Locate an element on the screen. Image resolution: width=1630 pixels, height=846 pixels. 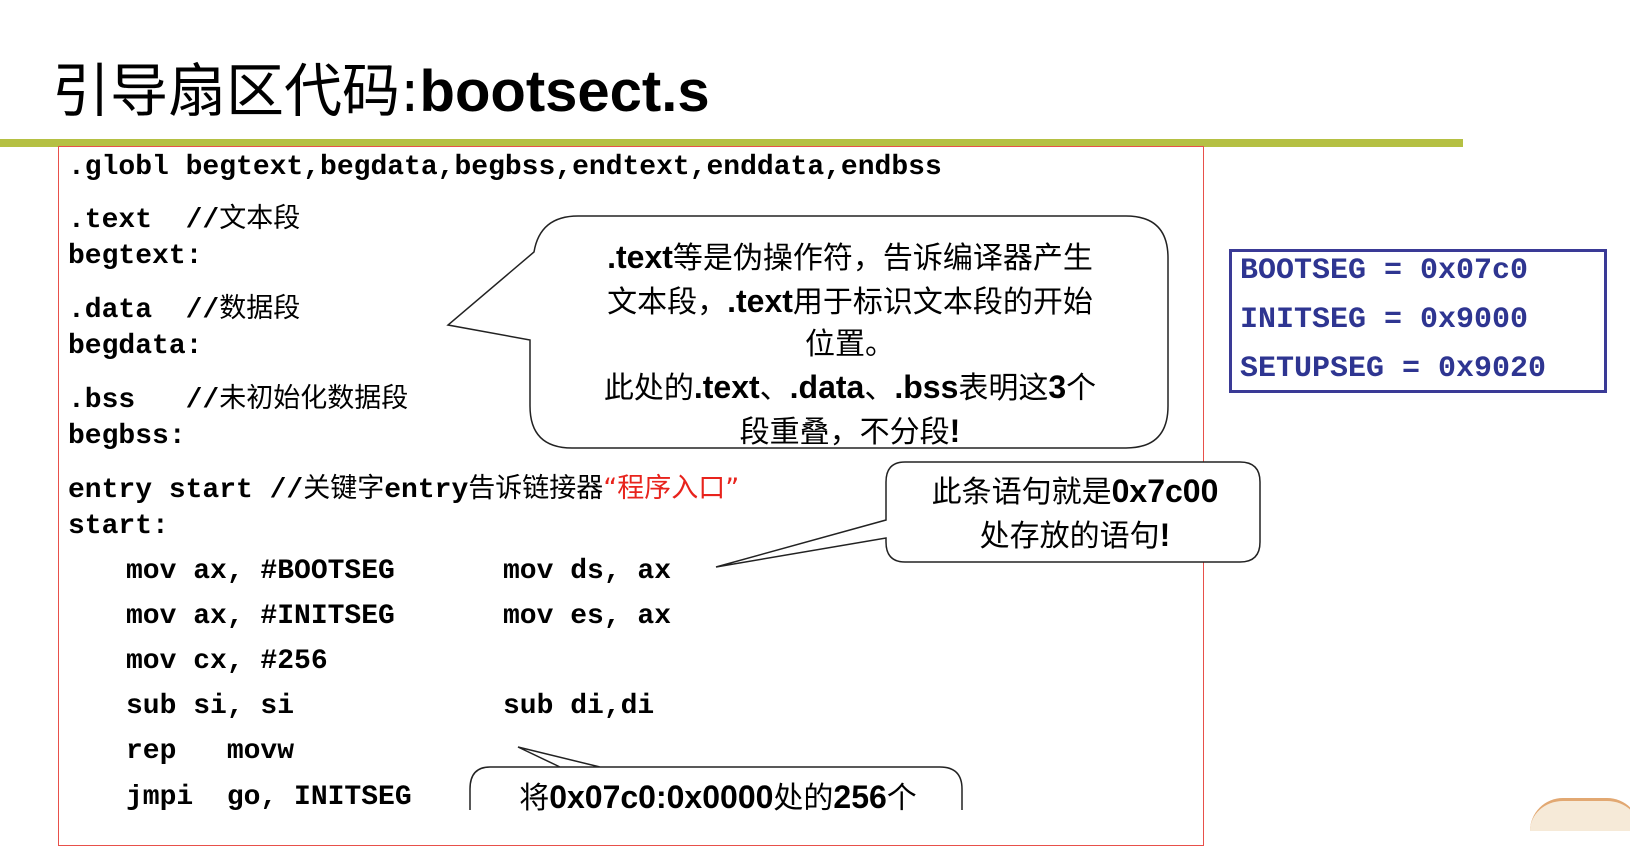
code-line-mov-initseg: mov ax, #INITSEG is located at coordinates (260, 616).